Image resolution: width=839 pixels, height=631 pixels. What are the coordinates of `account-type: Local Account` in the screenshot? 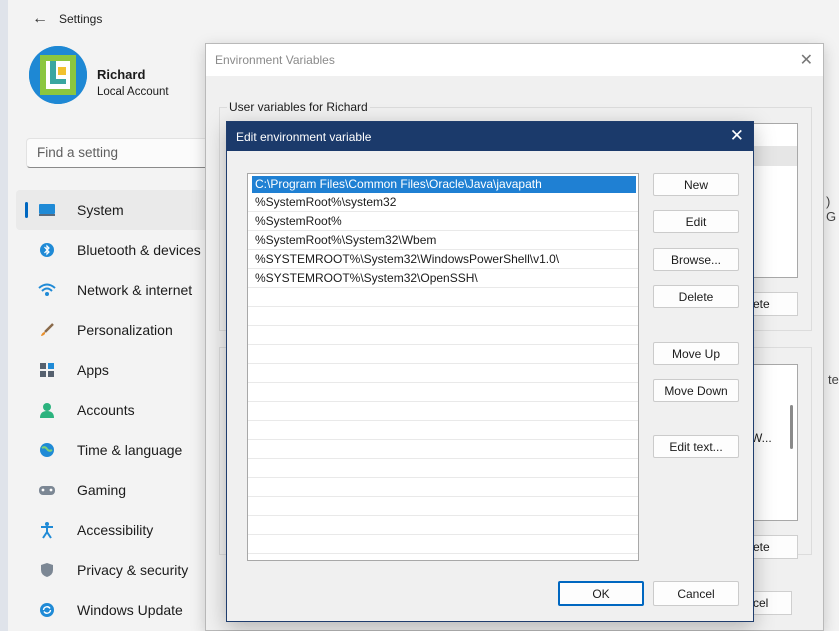 It's located at (133, 92).